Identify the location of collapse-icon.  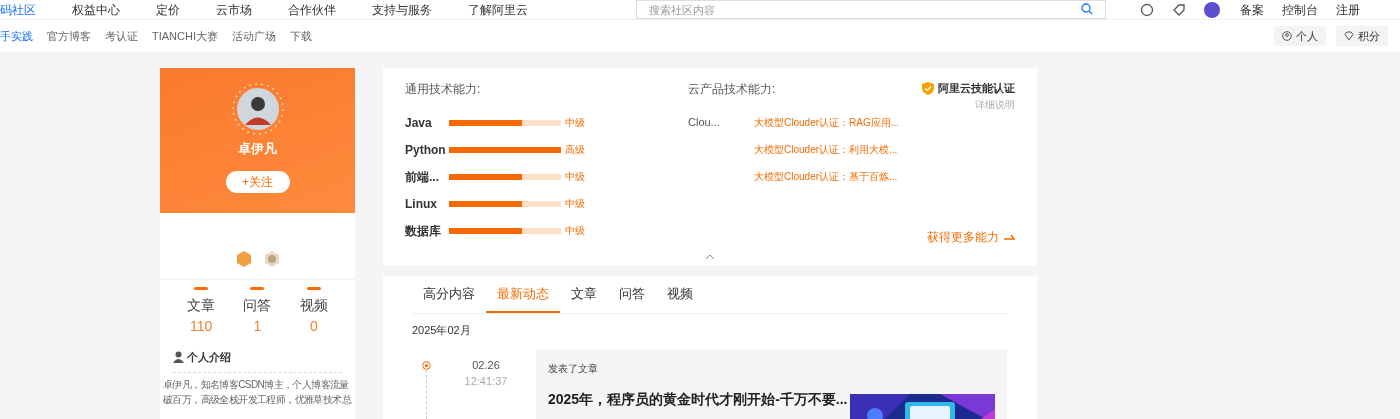
(710, 257).